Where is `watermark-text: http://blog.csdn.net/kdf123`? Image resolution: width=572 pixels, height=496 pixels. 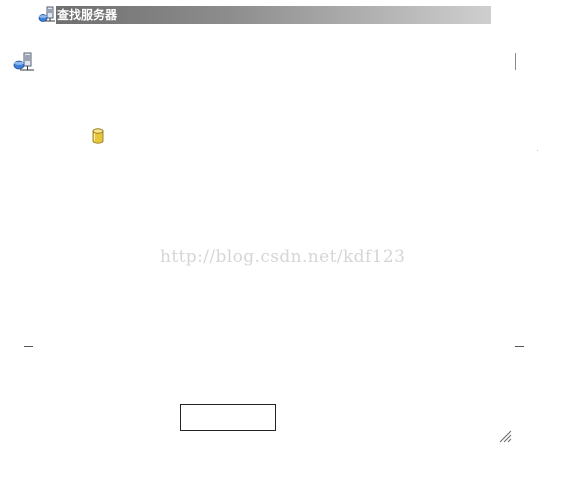 watermark-text: http://blog.csdn.net/kdf123 is located at coordinates (283, 257).